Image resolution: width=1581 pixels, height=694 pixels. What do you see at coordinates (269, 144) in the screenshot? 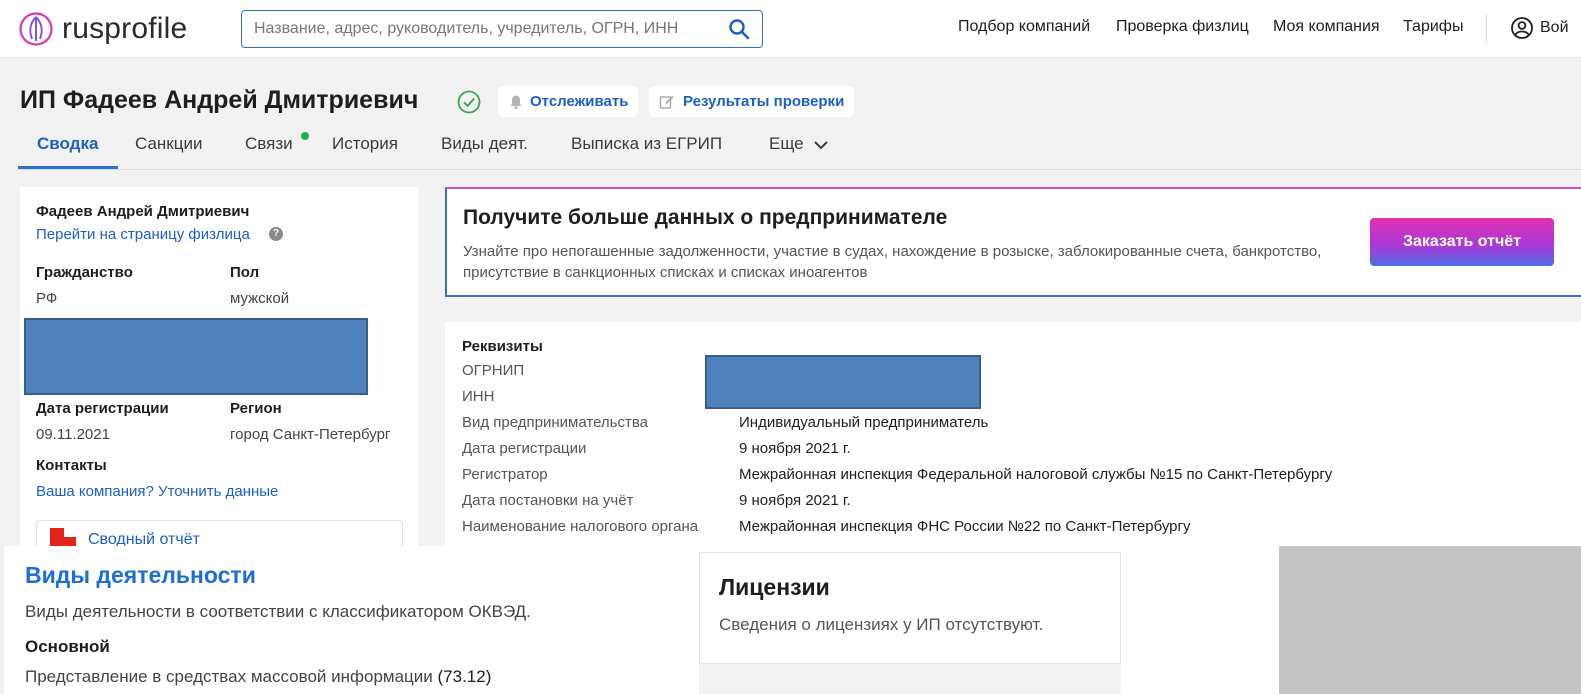
I see `tab-links: Связи` at bounding box center [269, 144].